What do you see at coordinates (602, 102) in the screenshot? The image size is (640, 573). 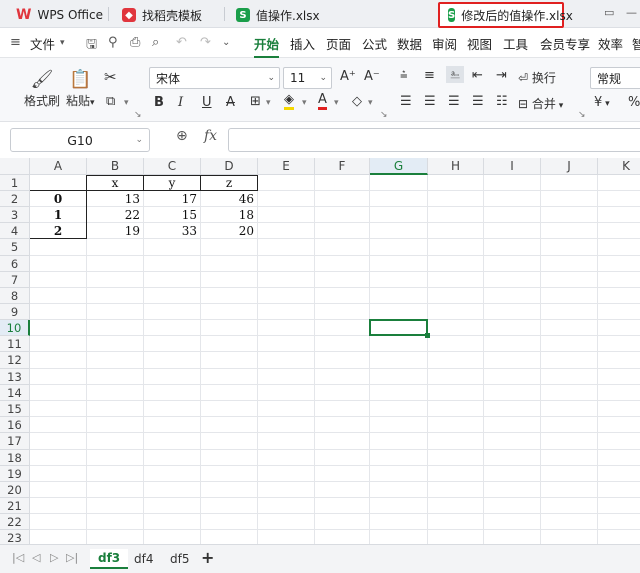 I see `currency-button: ¥ ▾` at bounding box center [602, 102].